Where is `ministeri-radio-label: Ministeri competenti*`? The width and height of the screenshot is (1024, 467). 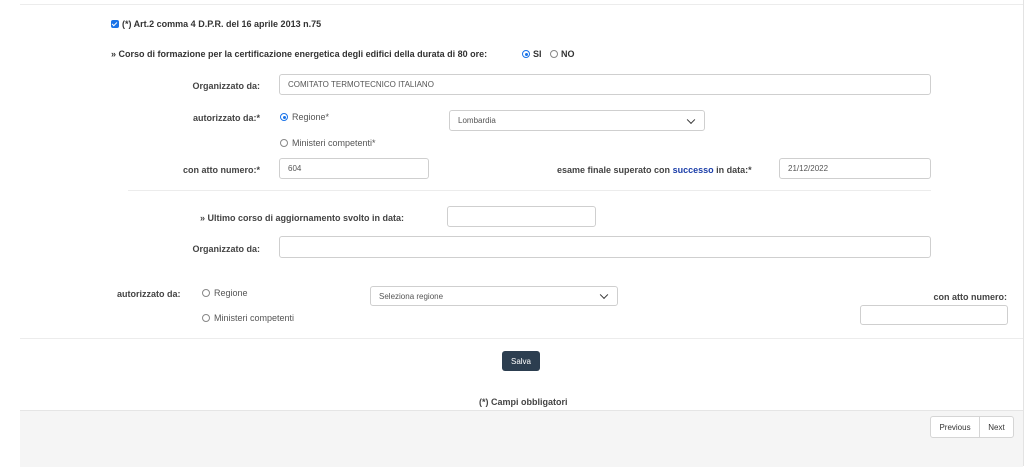
ministeri-radio-label: Ministeri competenti* is located at coordinates (334, 143).